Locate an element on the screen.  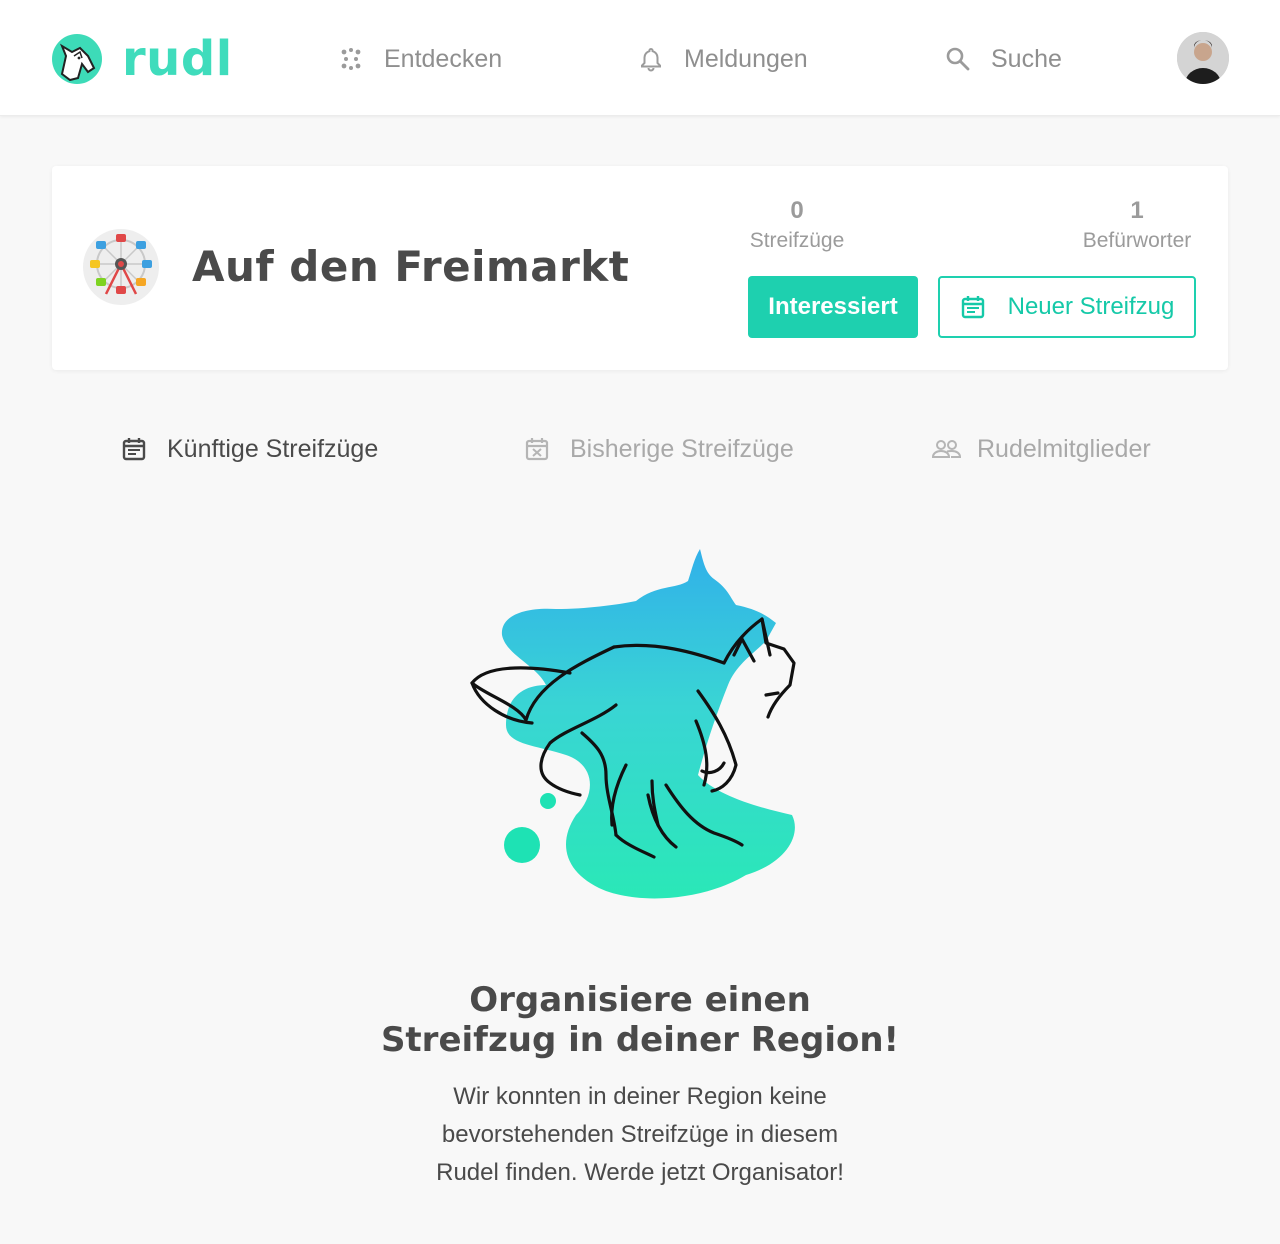
new-raid-label: Neuer Streifzug is located at coordinates (1091, 306).